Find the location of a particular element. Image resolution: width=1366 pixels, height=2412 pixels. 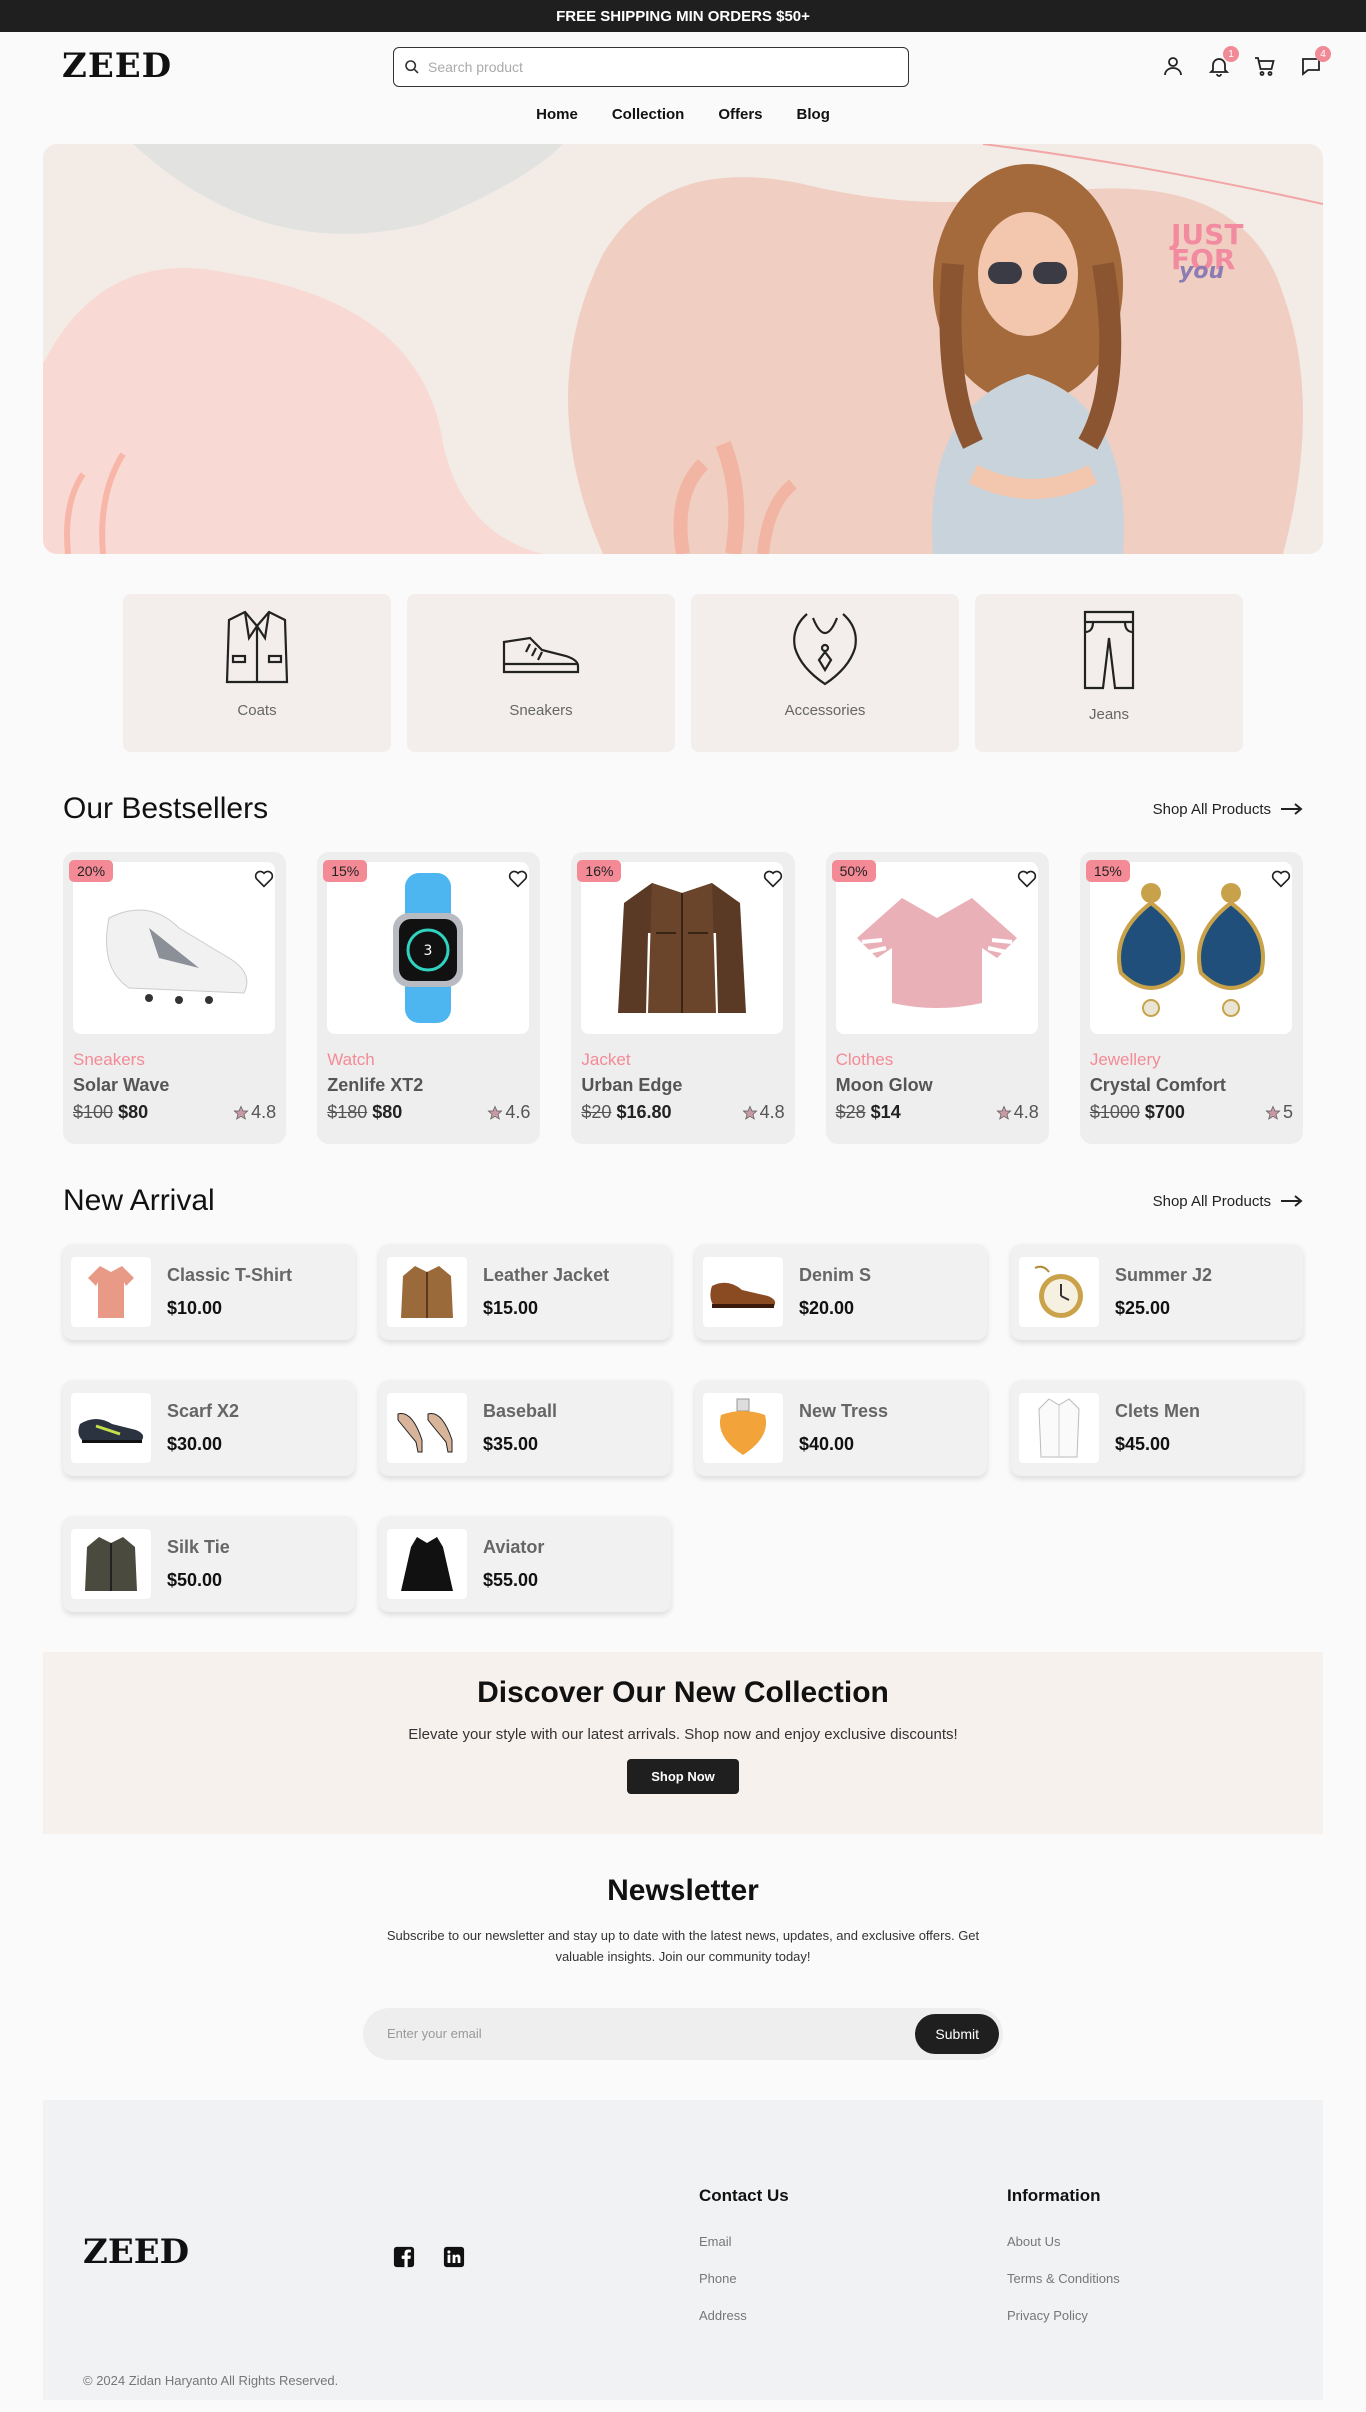

category-sneakers: Sneakers is located at coordinates (541, 673).